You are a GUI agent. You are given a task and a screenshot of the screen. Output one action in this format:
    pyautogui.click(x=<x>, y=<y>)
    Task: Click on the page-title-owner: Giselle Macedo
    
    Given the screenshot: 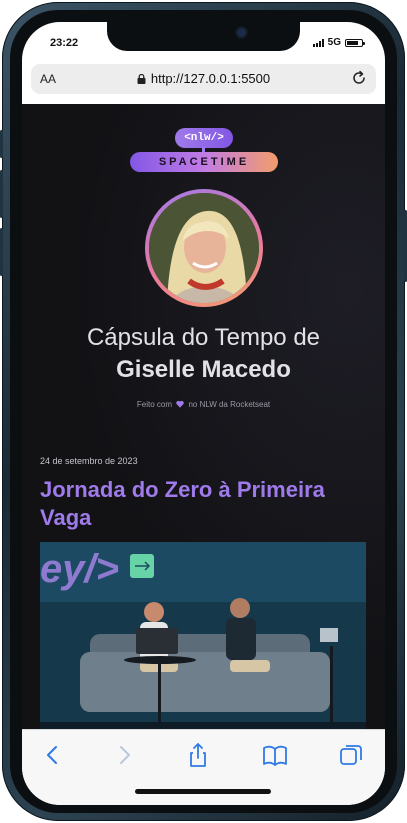 What is the action you would take?
    pyautogui.click(x=203, y=369)
    